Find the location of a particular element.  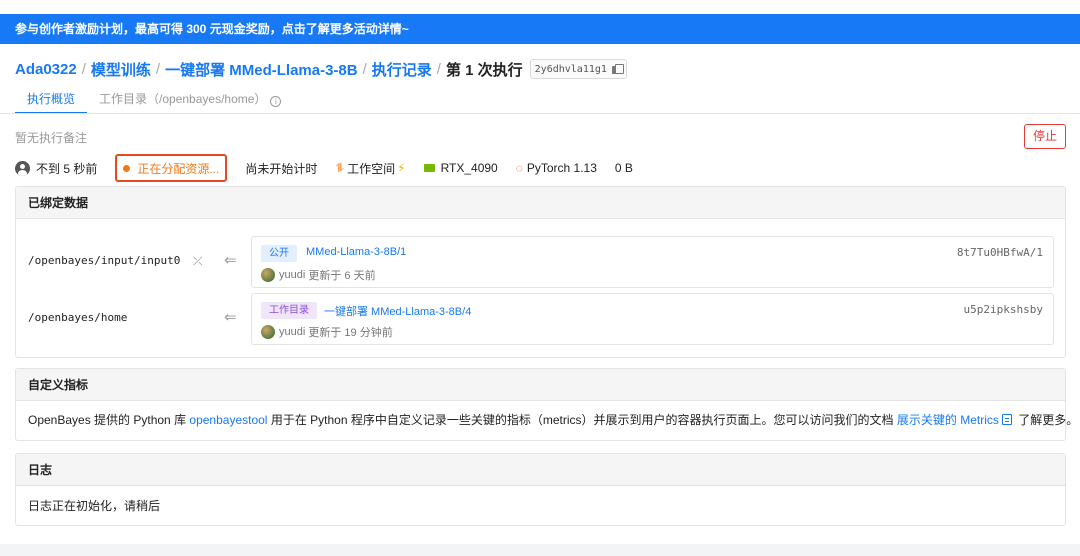

metrics-text-3: 了解更多。 is located at coordinates (1046, 420).